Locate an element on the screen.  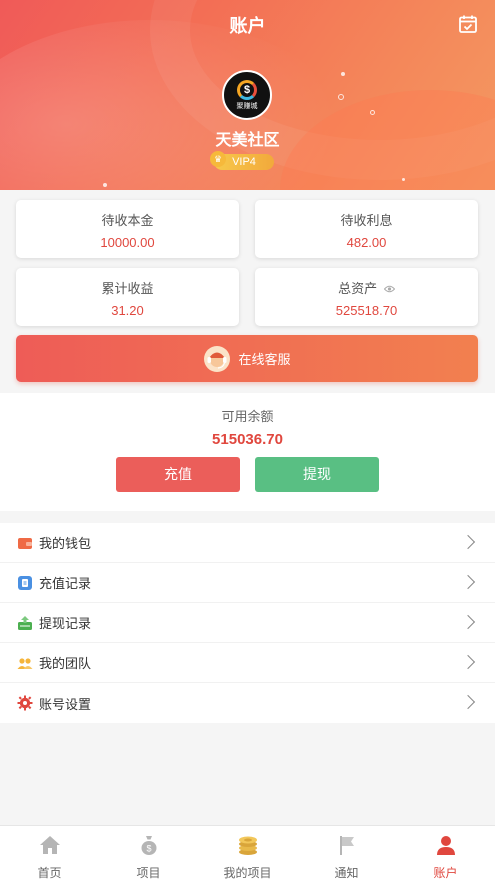
available-balance-label: 可用余额 is located at coordinates (247, 416).